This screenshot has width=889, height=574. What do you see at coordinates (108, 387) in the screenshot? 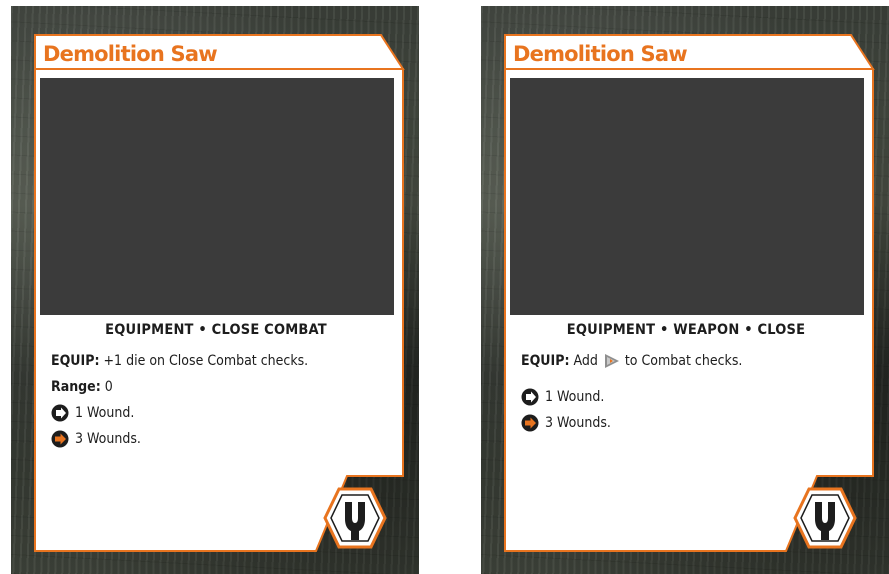
I see `range-value: 0` at bounding box center [108, 387].